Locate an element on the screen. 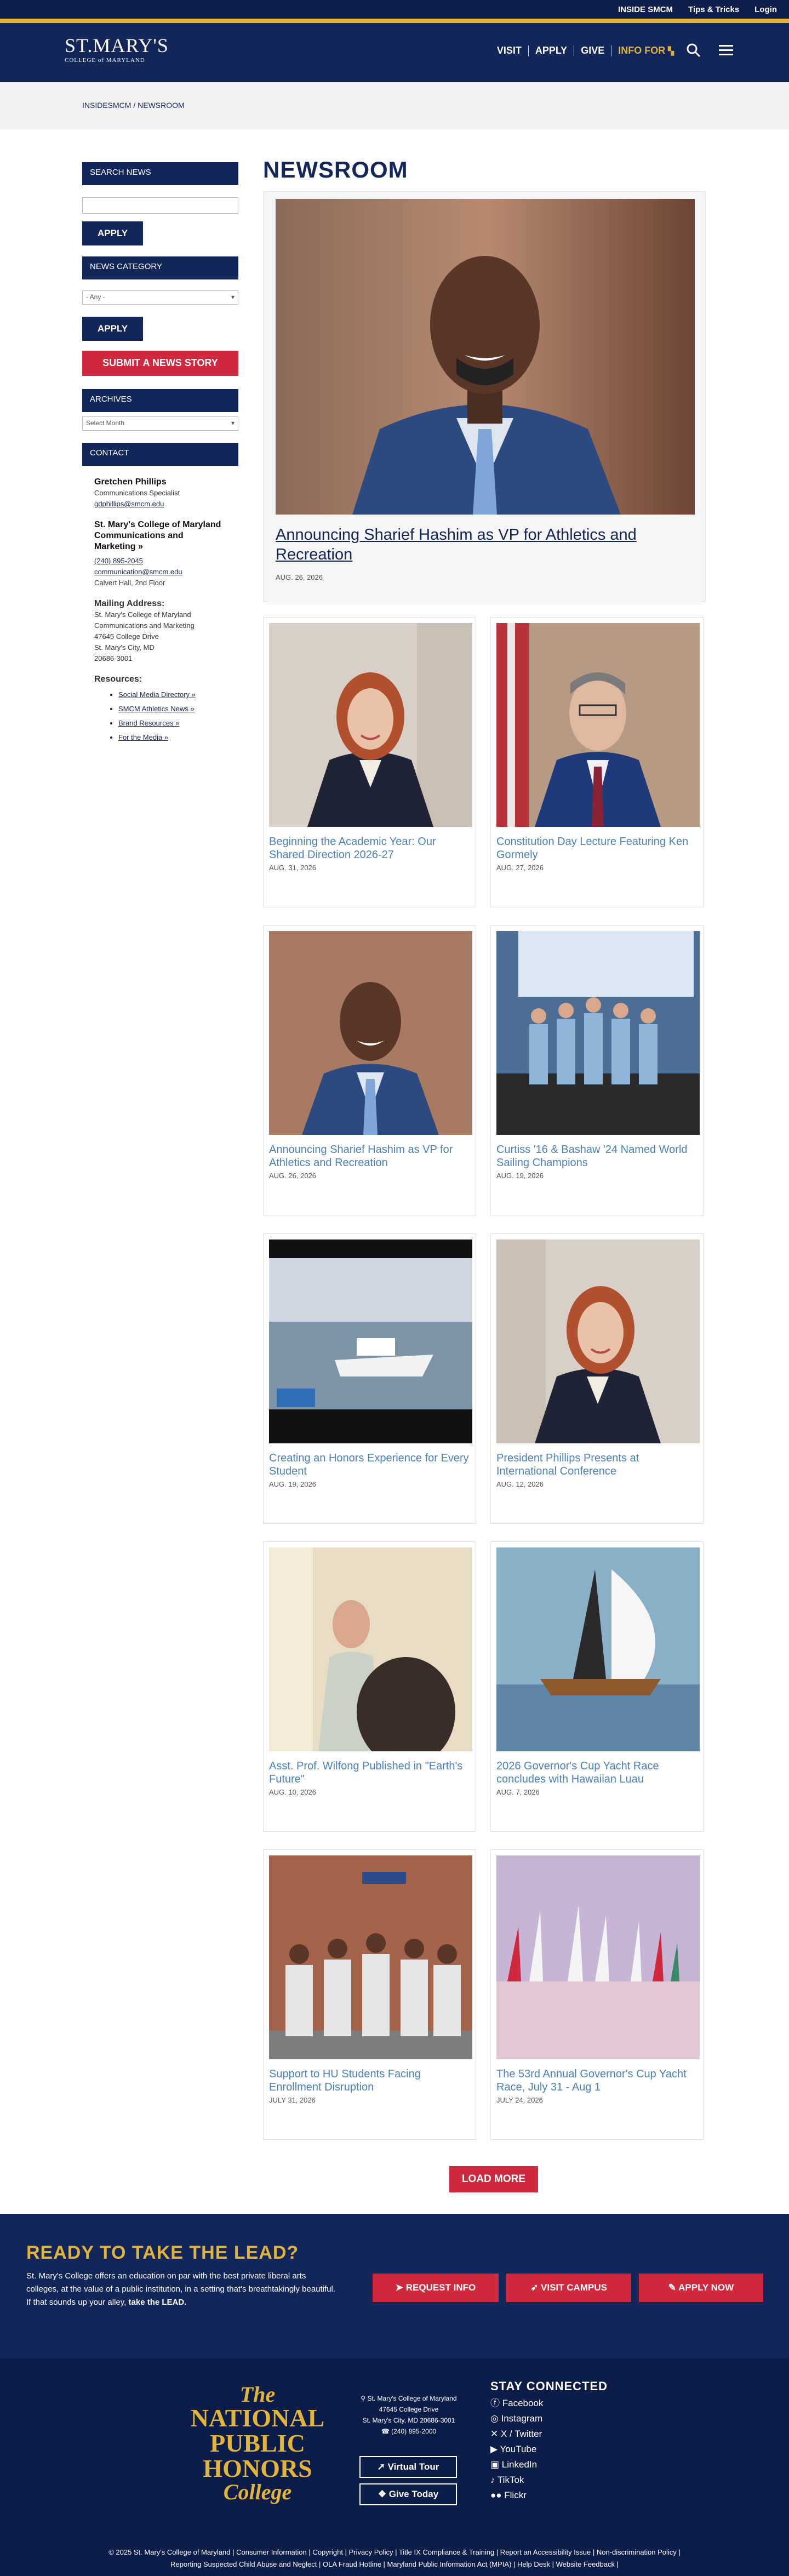 The image size is (789, 2576). news-category-heading: NEWS CATEGORY is located at coordinates (160, 268).